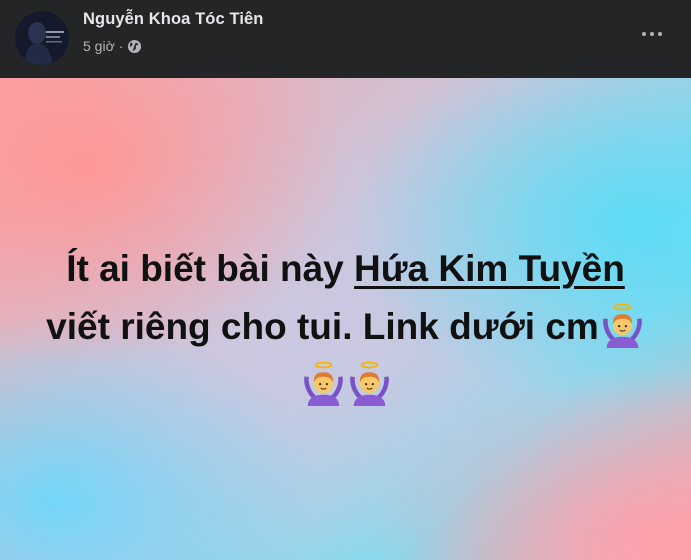 The width and height of the screenshot is (691, 560). What do you see at coordinates (173, 19) in the screenshot?
I see `author-name: Nguyễn Khoa Tóc Tiên` at bounding box center [173, 19].